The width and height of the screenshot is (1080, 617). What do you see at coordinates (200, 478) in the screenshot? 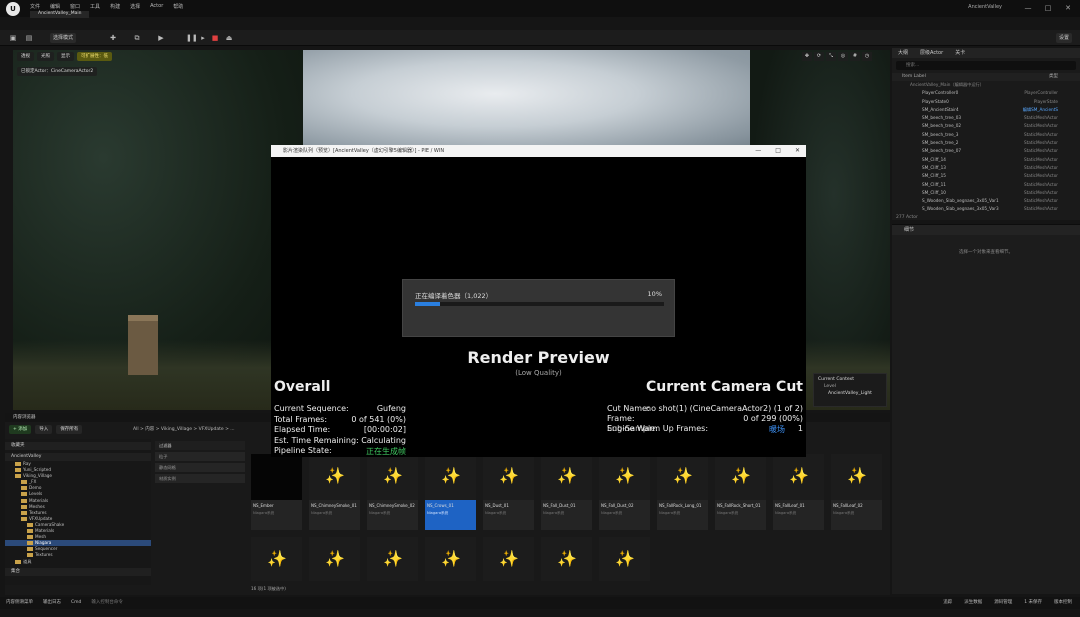
I see `filter-item: 材质实例` at bounding box center [200, 478].